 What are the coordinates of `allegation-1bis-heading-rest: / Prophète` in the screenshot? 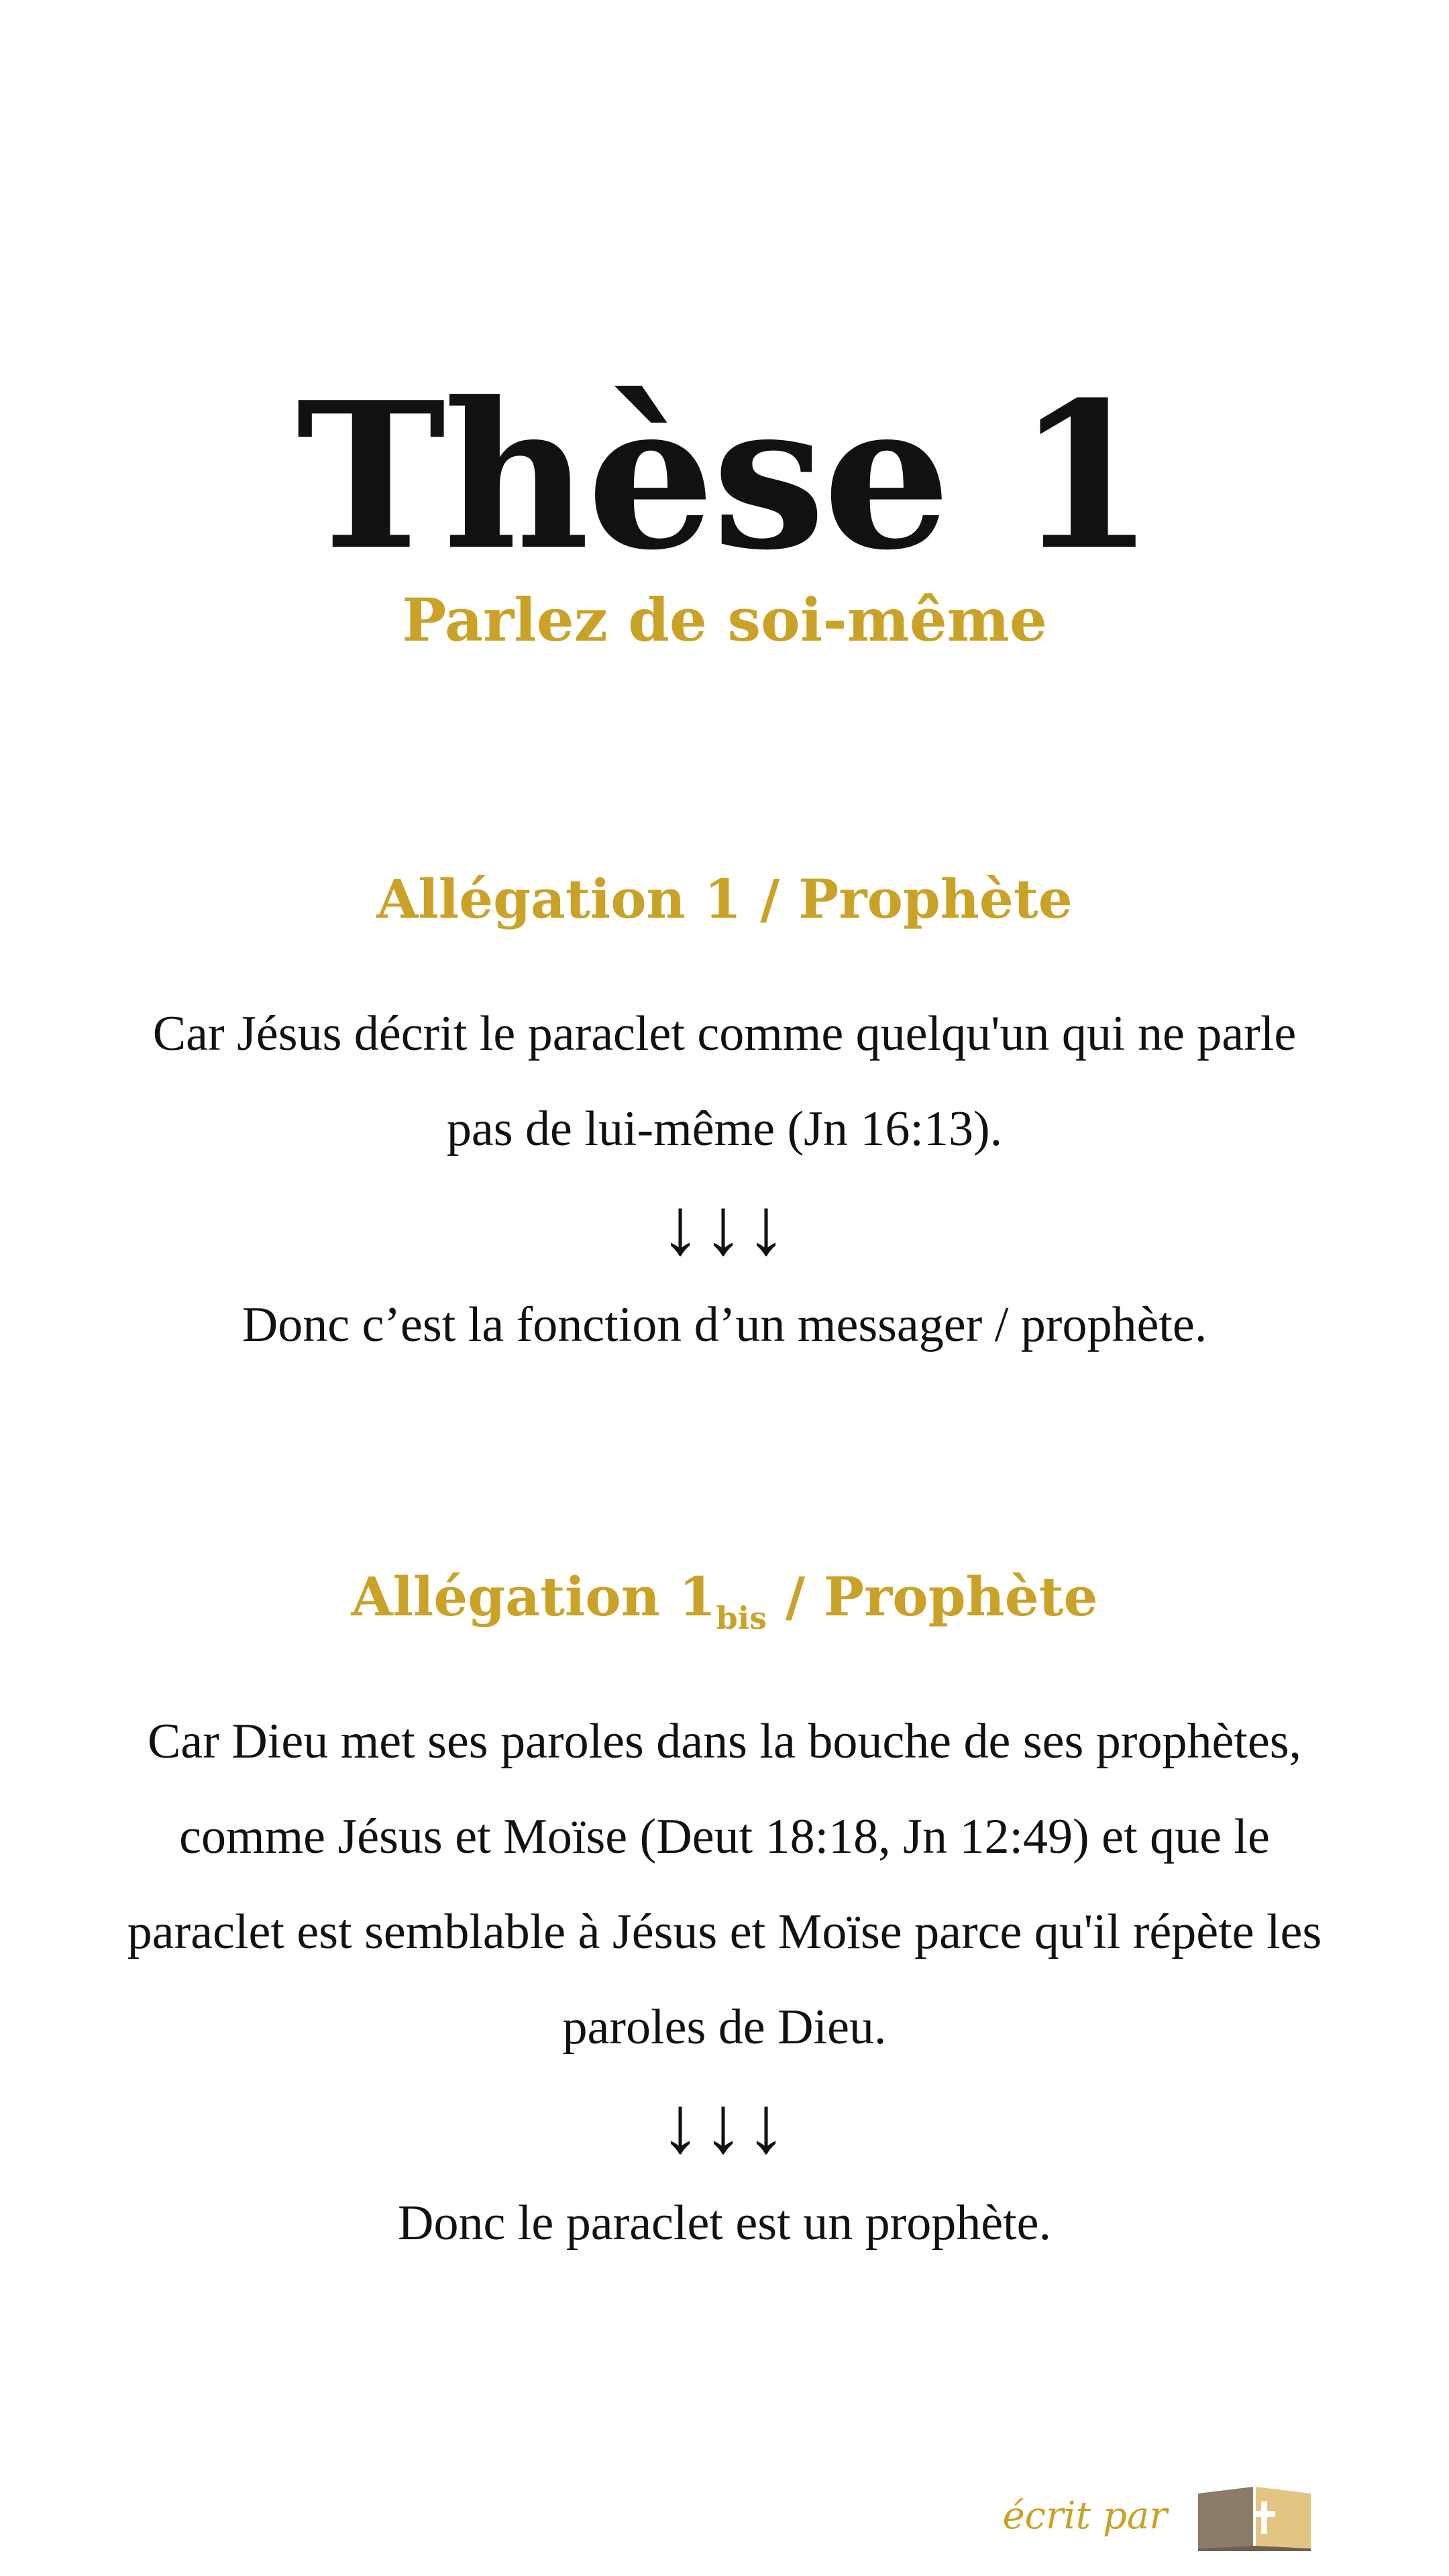 It's located at (932, 1596).